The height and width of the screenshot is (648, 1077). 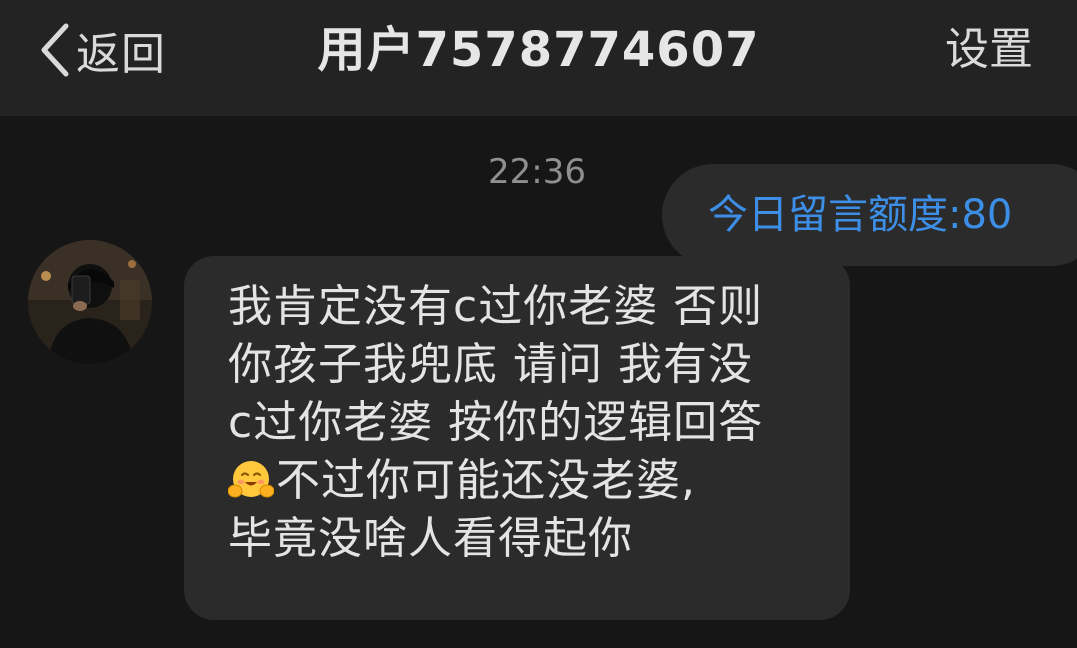 I want to click on page-title: 用户7578774607, so click(x=538, y=50).